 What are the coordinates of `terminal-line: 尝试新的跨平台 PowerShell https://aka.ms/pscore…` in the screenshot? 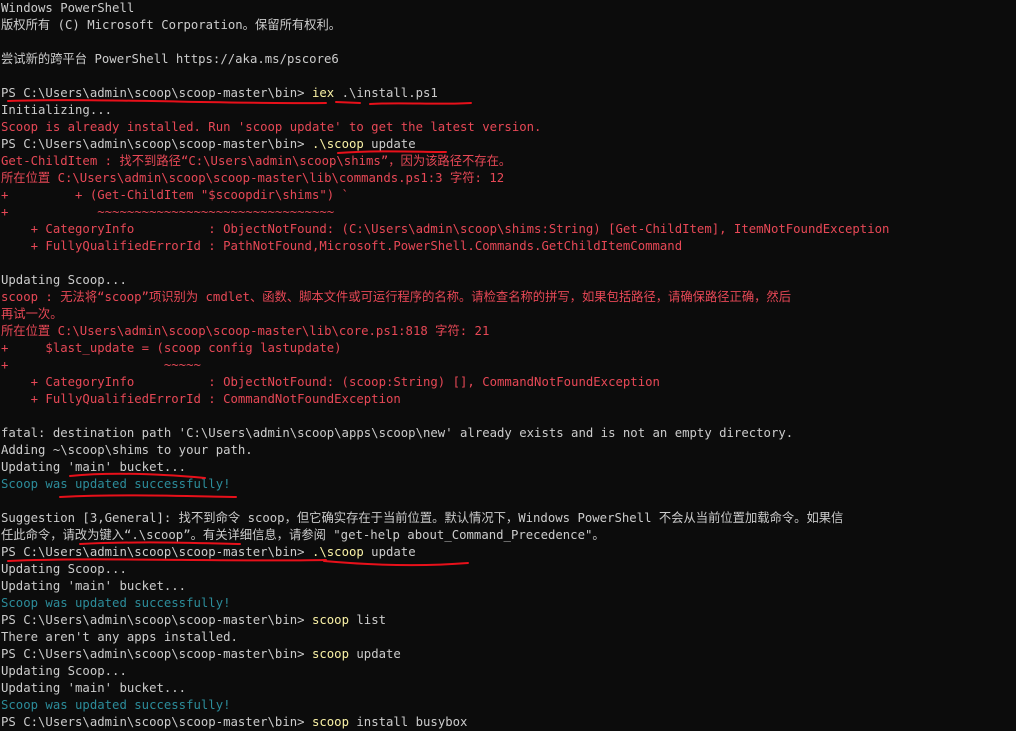 It's located at (508, 59).